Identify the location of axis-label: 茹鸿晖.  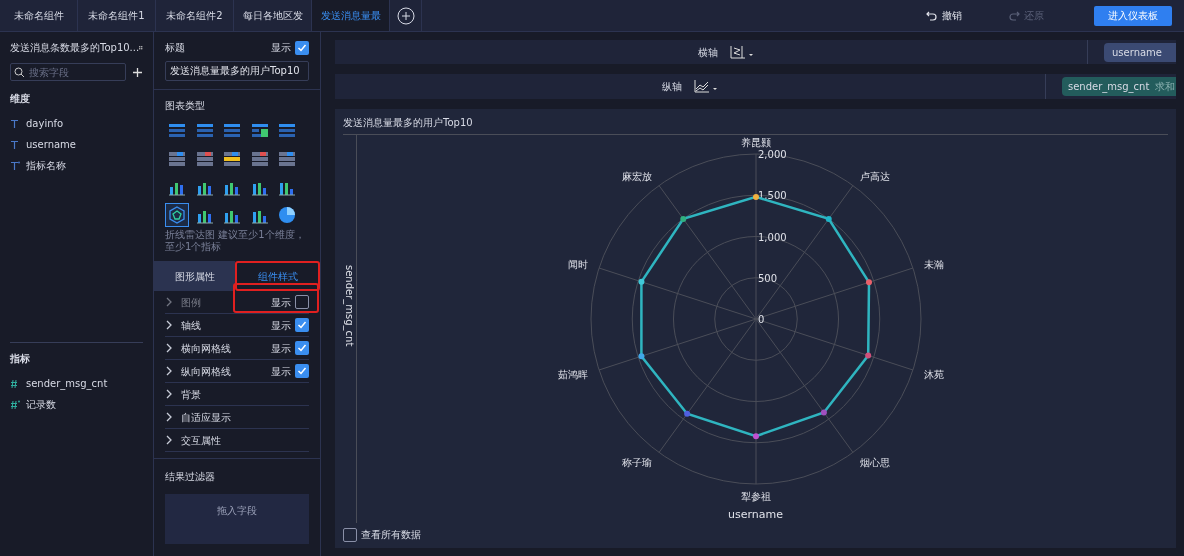
(572, 374).